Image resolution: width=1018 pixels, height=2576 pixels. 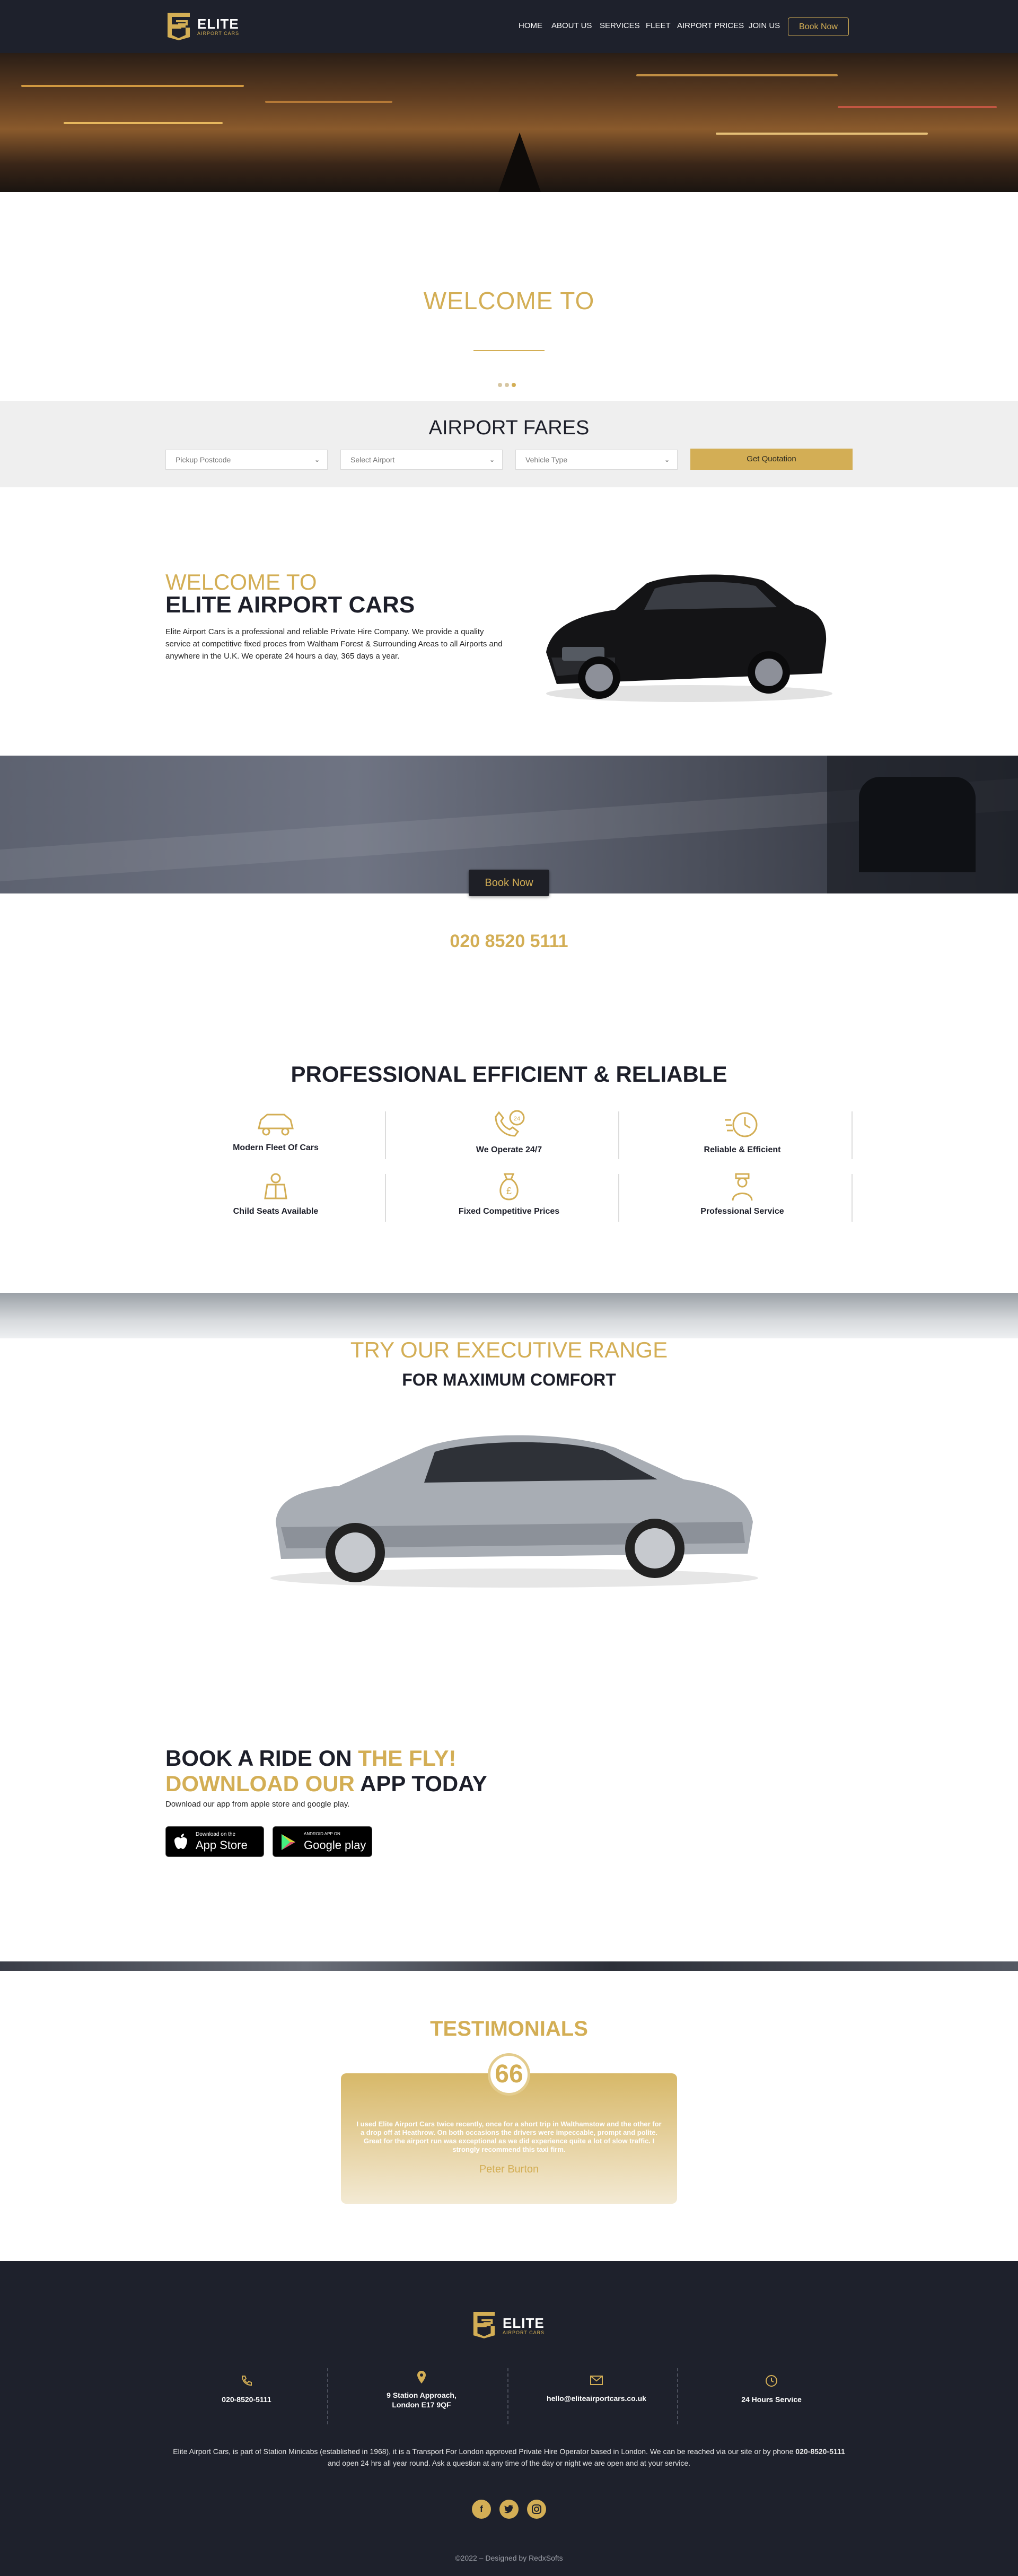 I want to click on features-title: PROFESSIONAL EFFICIENT & RELIABLE, so click(x=509, y=1074).